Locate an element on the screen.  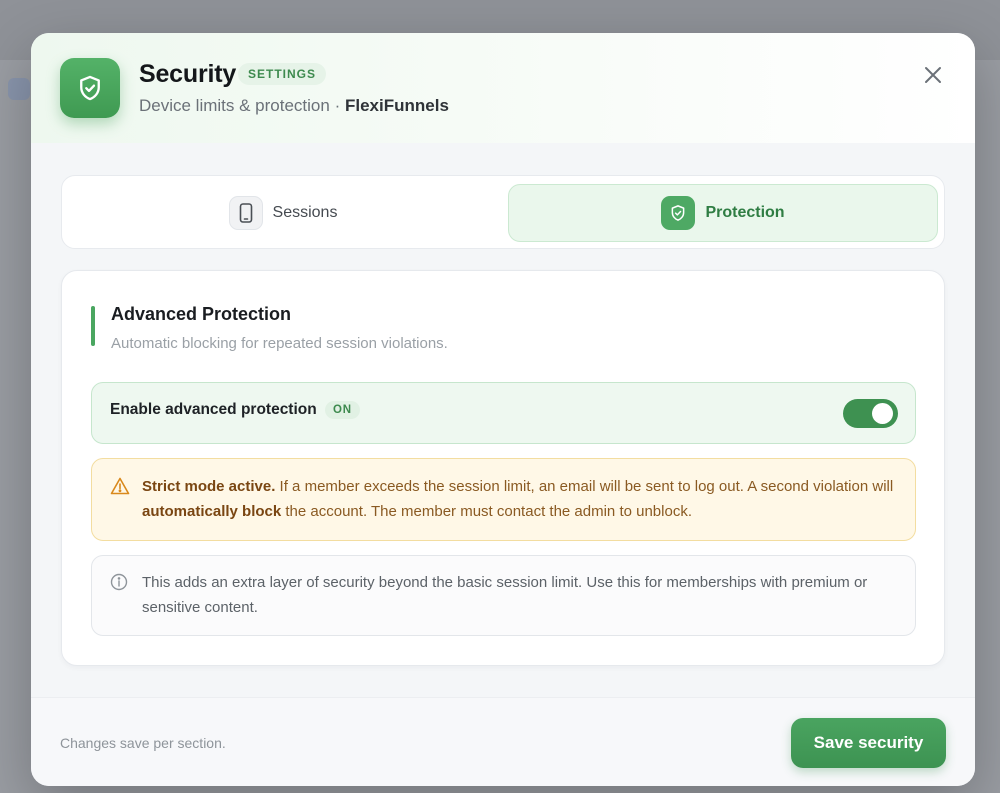
brand-name: FlexiFunnels is located at coordinates (396, 105).